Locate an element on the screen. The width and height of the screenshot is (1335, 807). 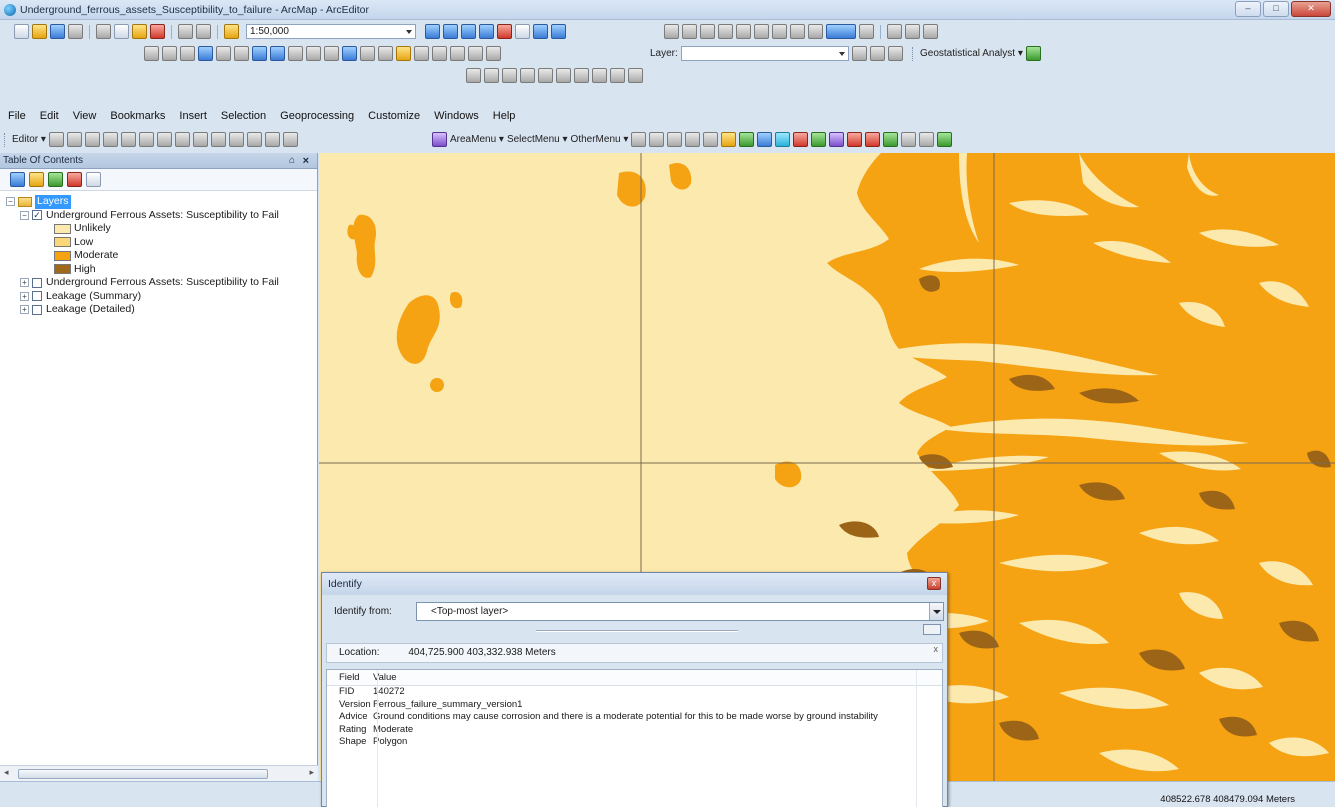
go-forward-extent-page-icon is located at coordinates (815, 31).